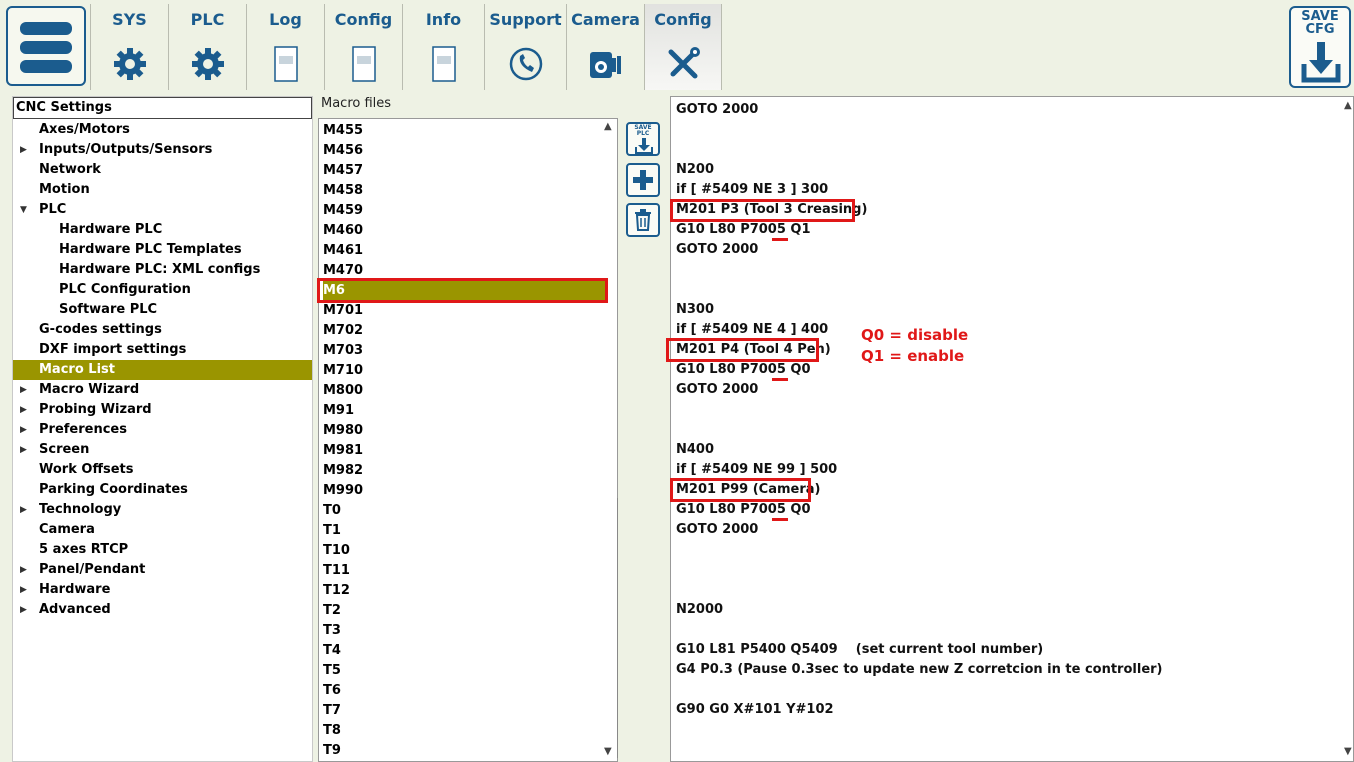 Image resolution: width=1354 pixels, height=762 pixels. What do you see at coordinates (285, 47) in the screenshot?
I see `tab-log: Log` at bounding box center [285, 47].